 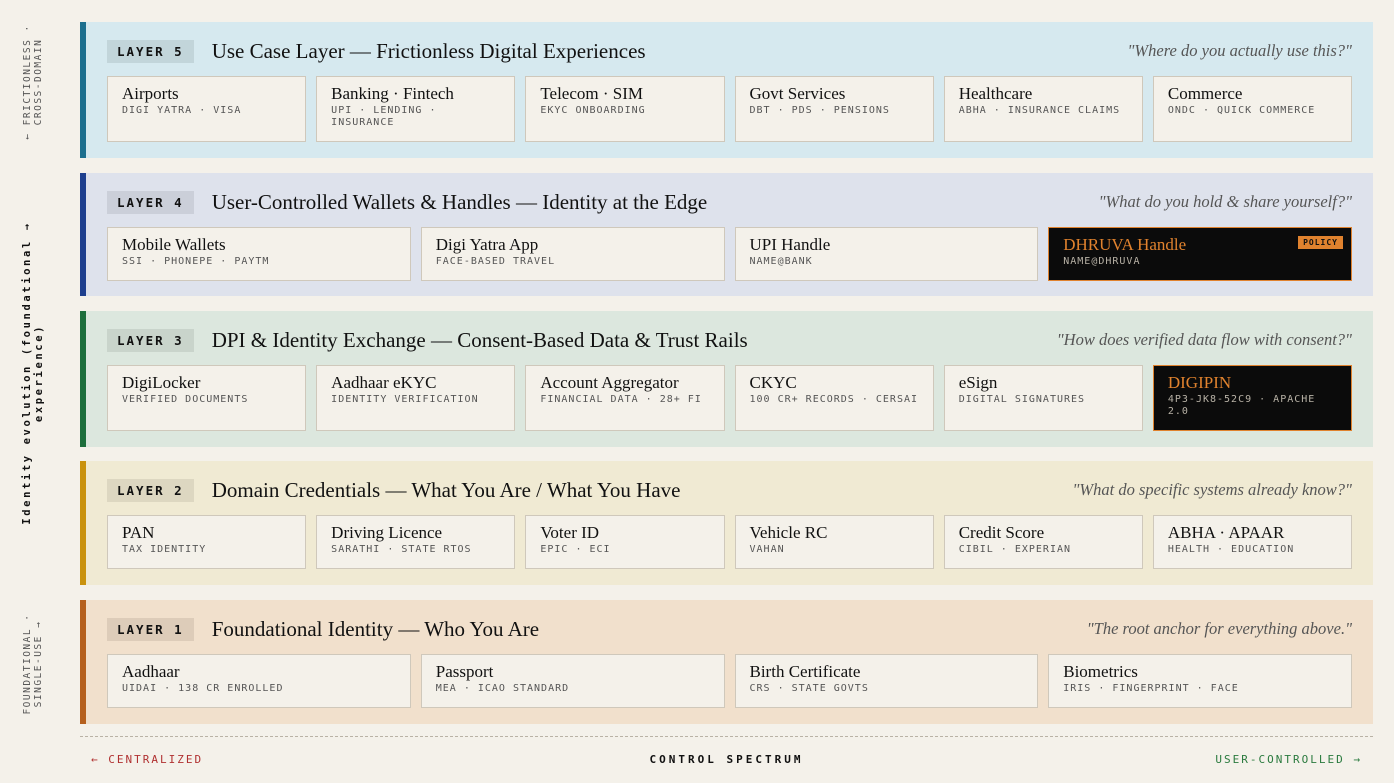 I want to click on card-title: Healthcare, so click(x=995, y=93).